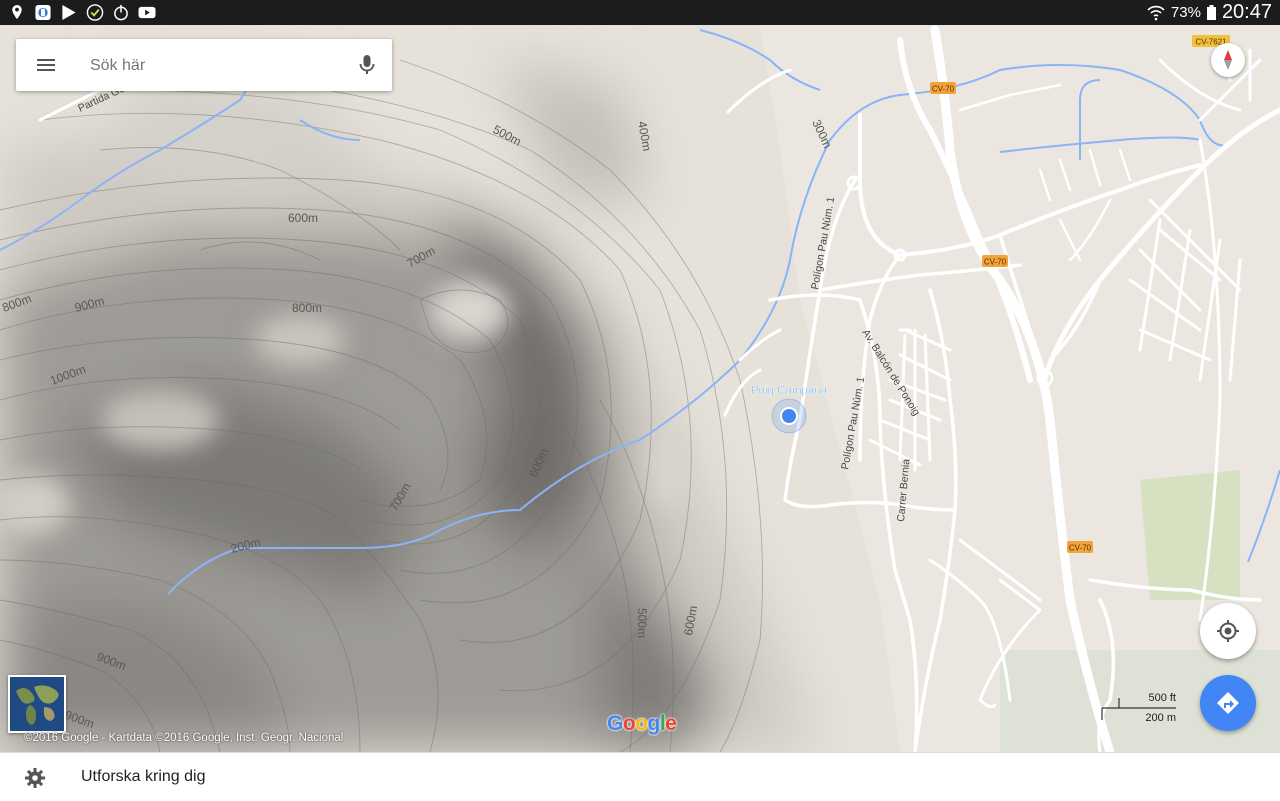 The height and width of the screenshot is (801, 1280). Describe the element at coordinates (789, 391) in the screenshot. I see `place-label: Puig Campana` at that location.